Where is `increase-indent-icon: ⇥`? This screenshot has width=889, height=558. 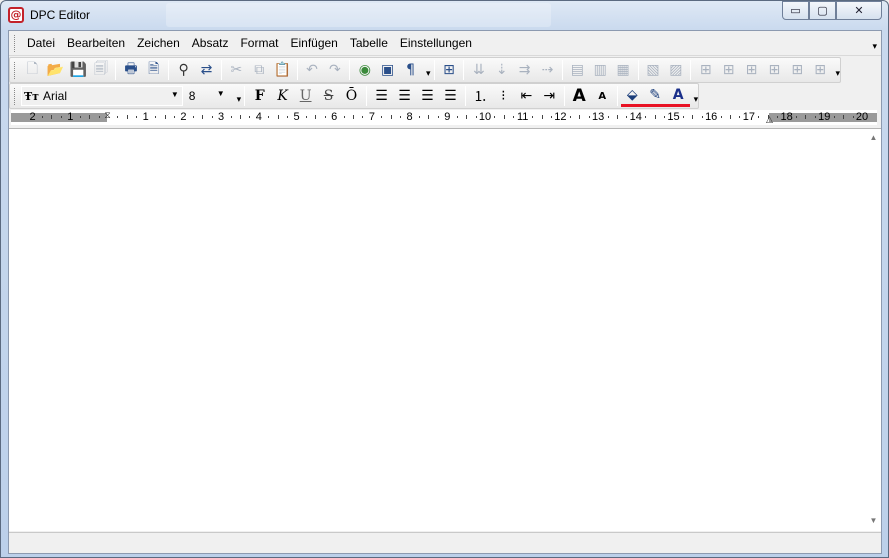 increase-indent-icon: ⇥ is located at coordinates (549, 96).